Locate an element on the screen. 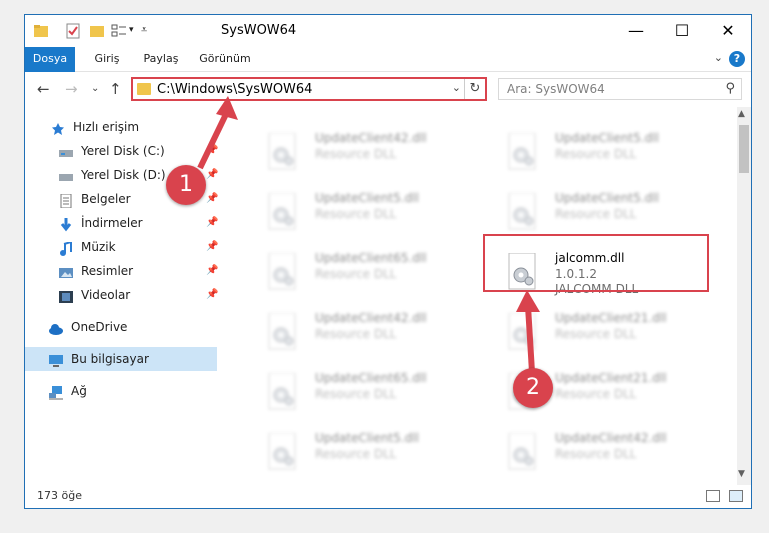 This screenshot has width=769, height=533. sidebar-item-this-pc: Bu bilgisayar is located at coordinates (121, 359).